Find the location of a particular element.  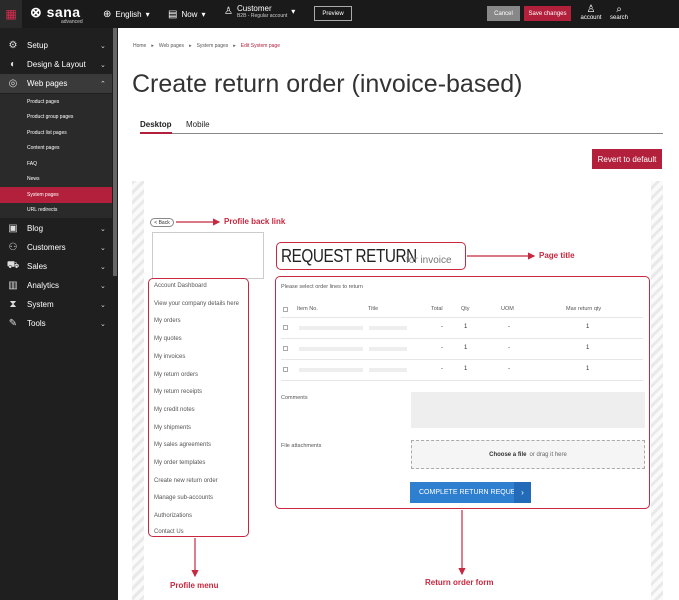

annotation-label: Profile back link is located at coordinates (255, 221).